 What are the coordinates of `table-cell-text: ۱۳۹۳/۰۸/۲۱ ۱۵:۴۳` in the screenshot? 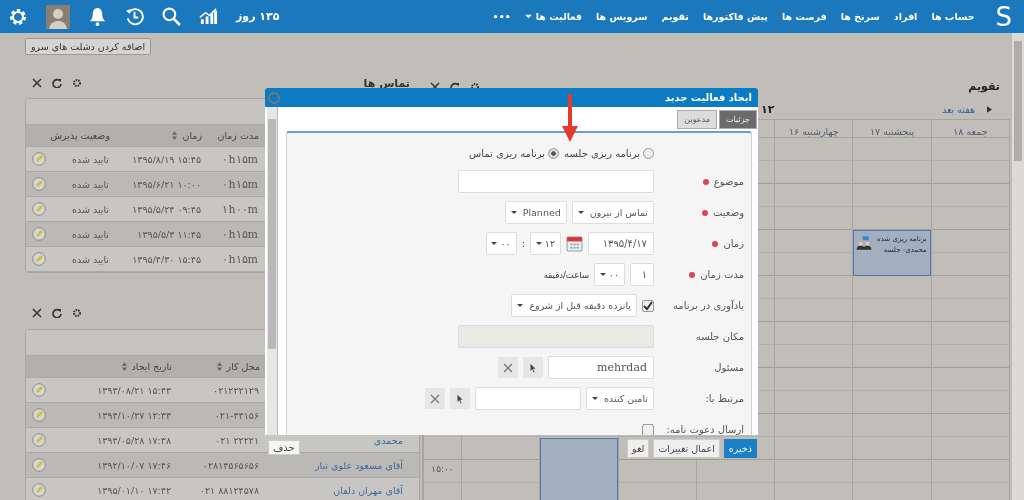 It's located at (134, 390).